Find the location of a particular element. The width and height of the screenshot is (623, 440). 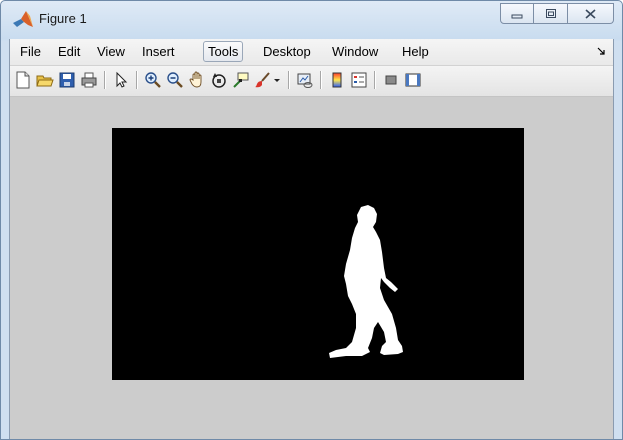

insert-colorbar-button is located at coordinates (337, 80).